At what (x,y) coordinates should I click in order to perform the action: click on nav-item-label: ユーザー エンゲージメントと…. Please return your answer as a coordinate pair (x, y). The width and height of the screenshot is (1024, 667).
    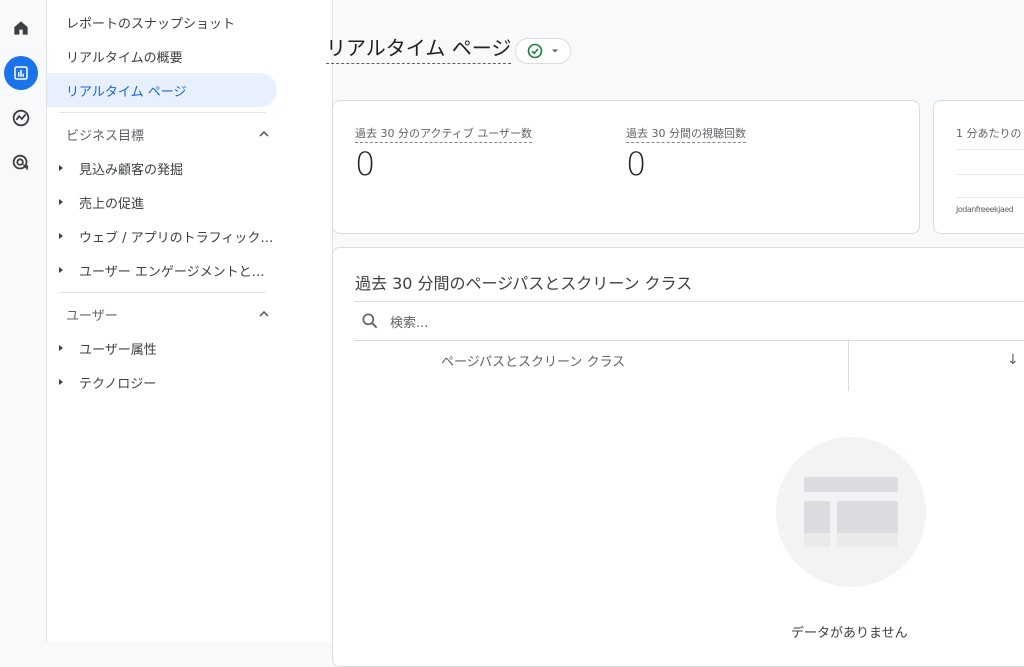
    Looking at the image, I should click on (172, 272).